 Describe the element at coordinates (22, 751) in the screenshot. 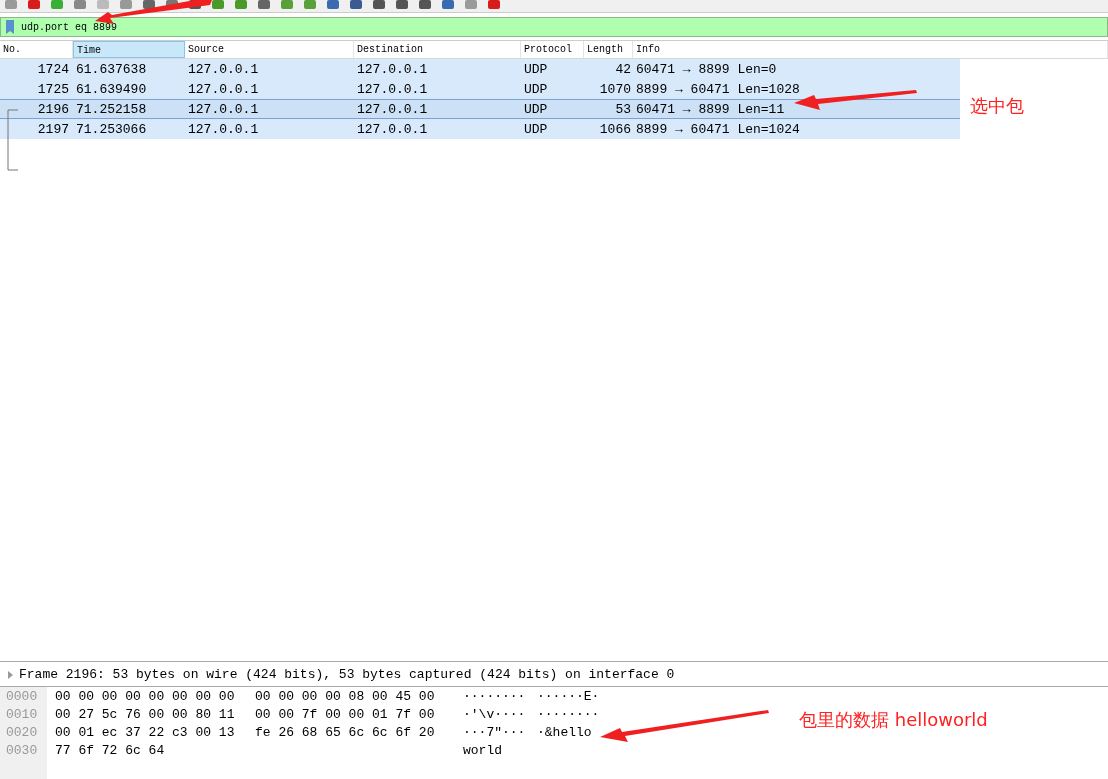

I see `offset-text: 0030` at that location.